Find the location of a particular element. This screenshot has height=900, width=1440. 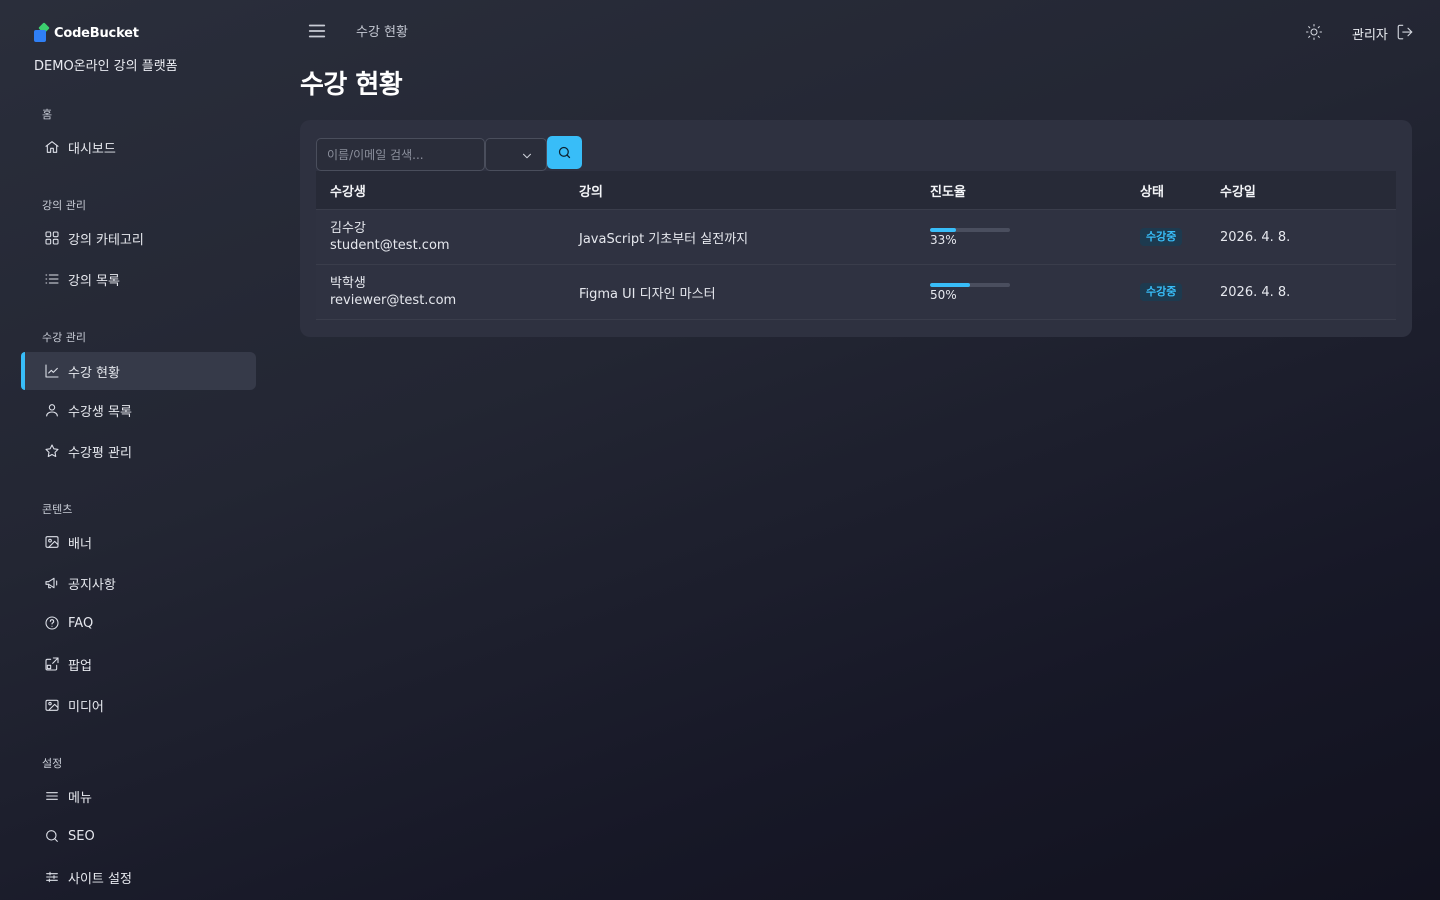

student-email: reviewer@test.com is located at coordinates (393, 300).